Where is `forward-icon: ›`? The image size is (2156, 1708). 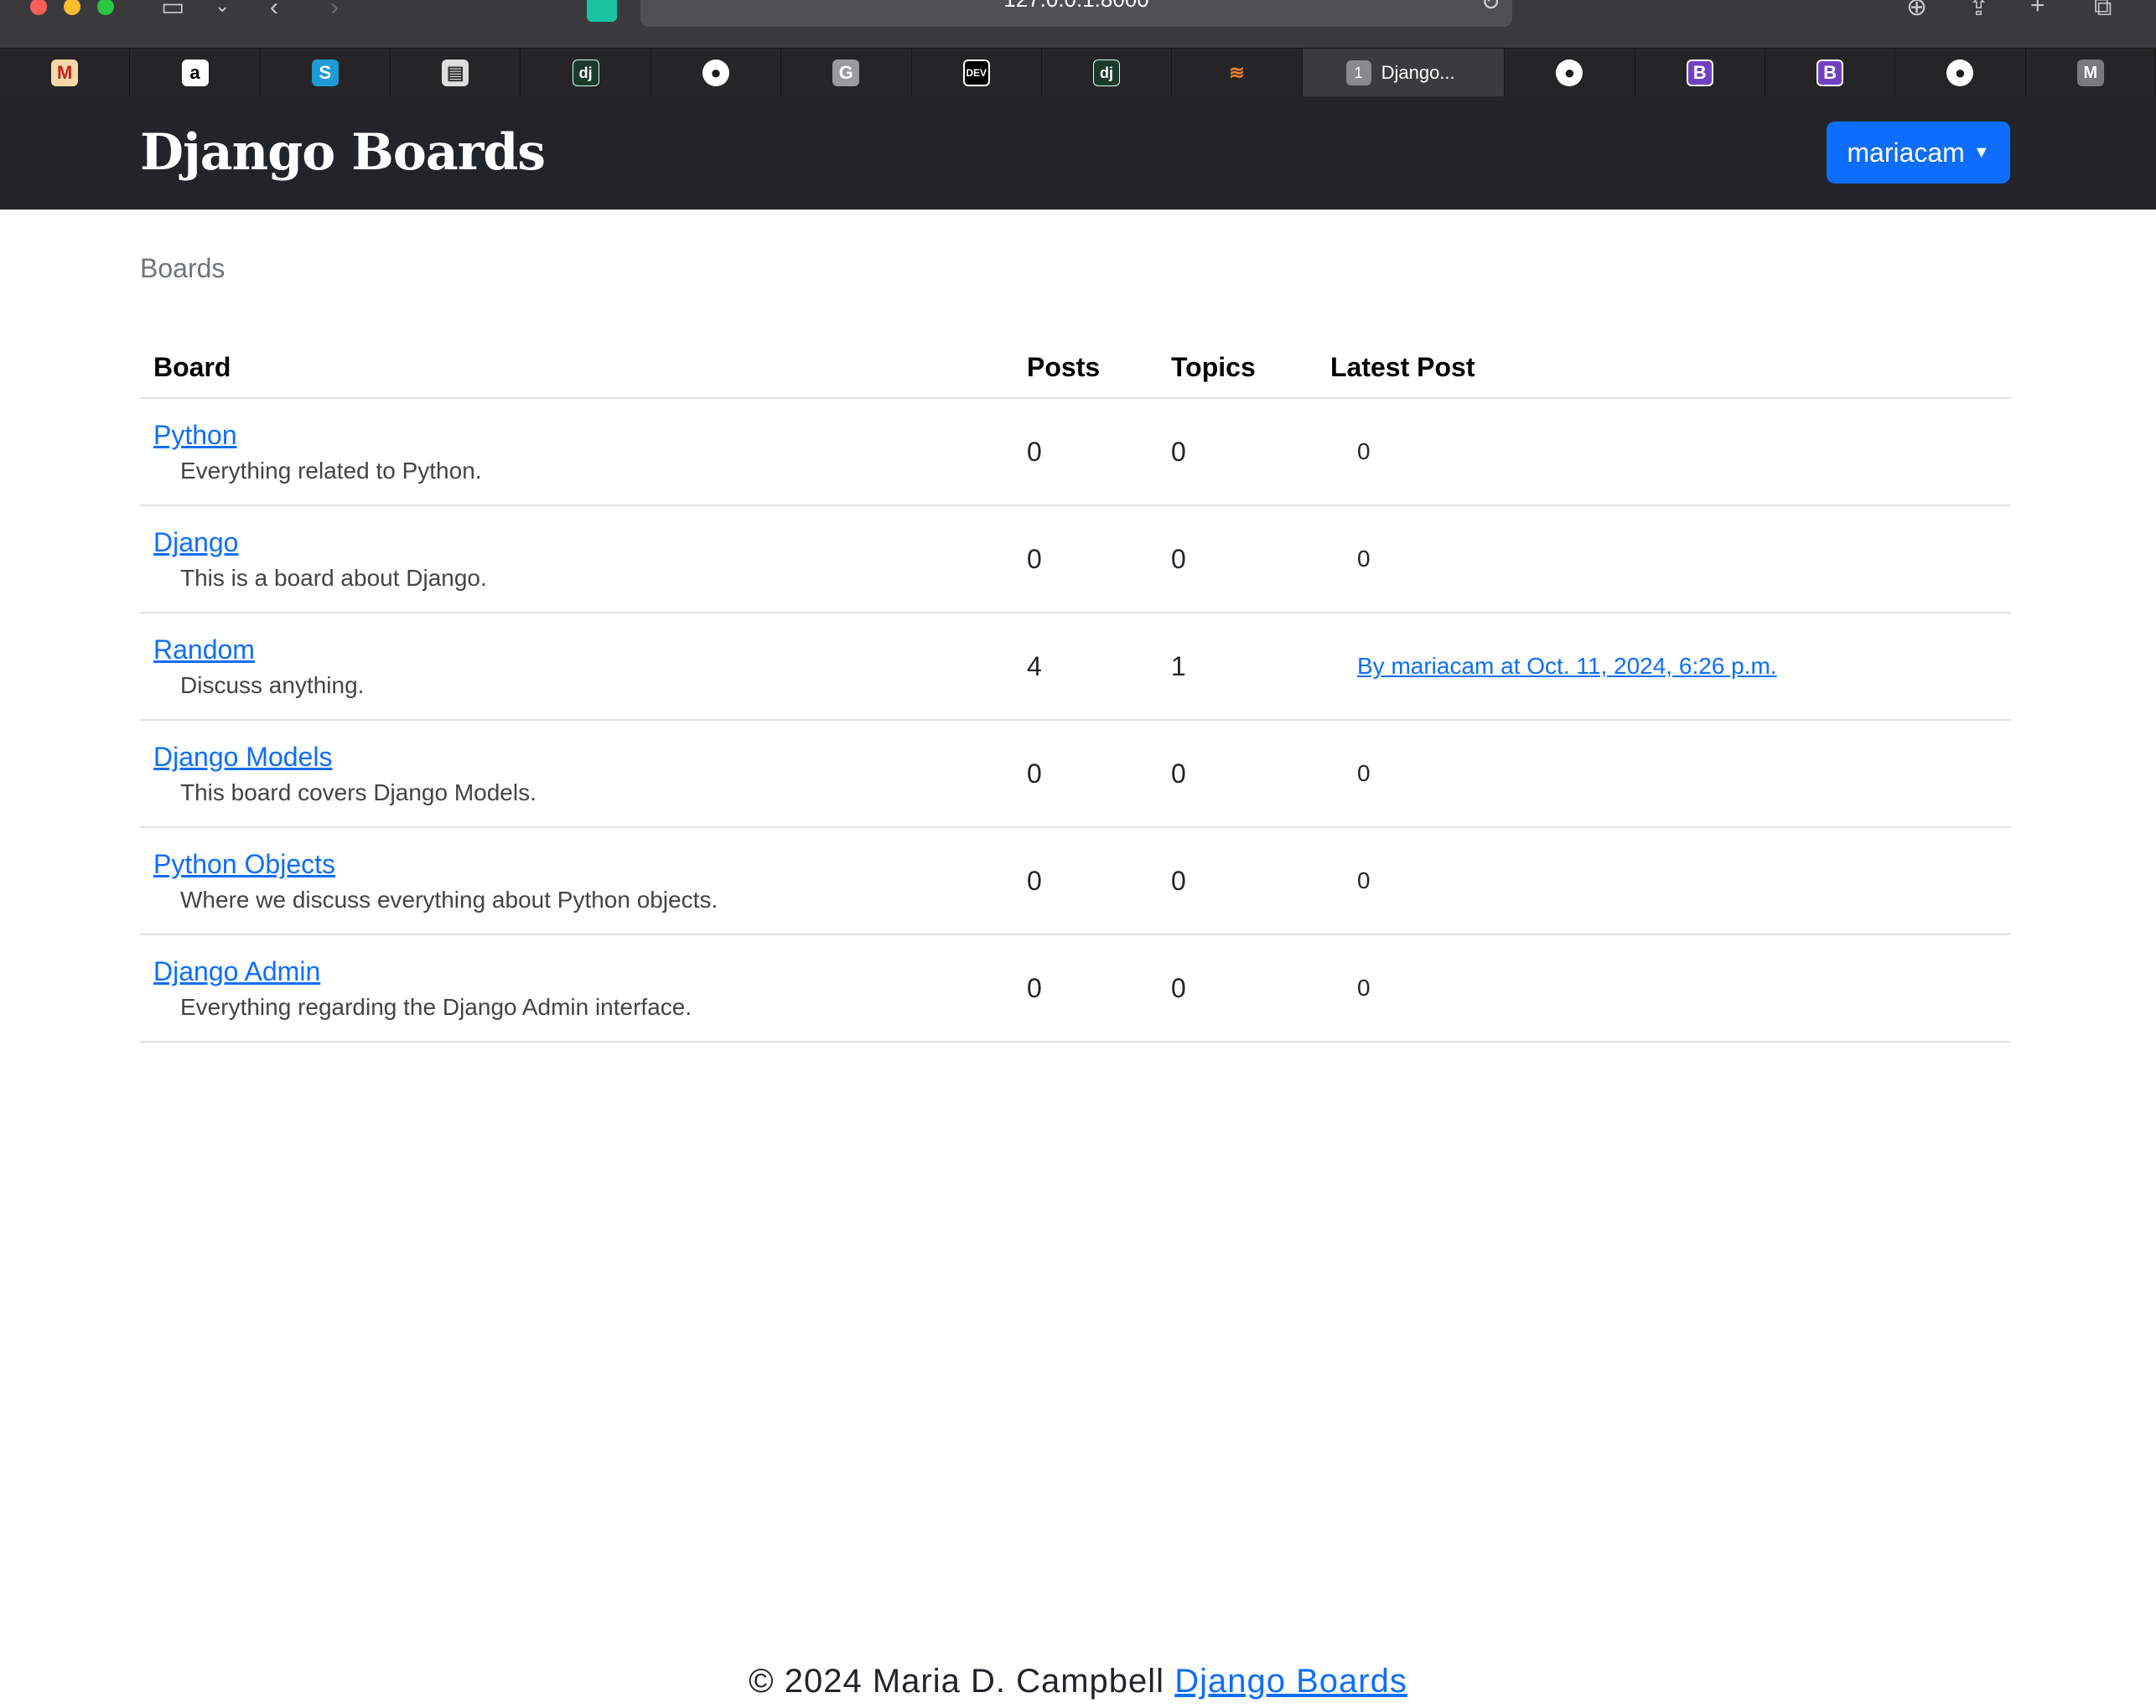
forward-icon: › is located at coordinates (334, 10).